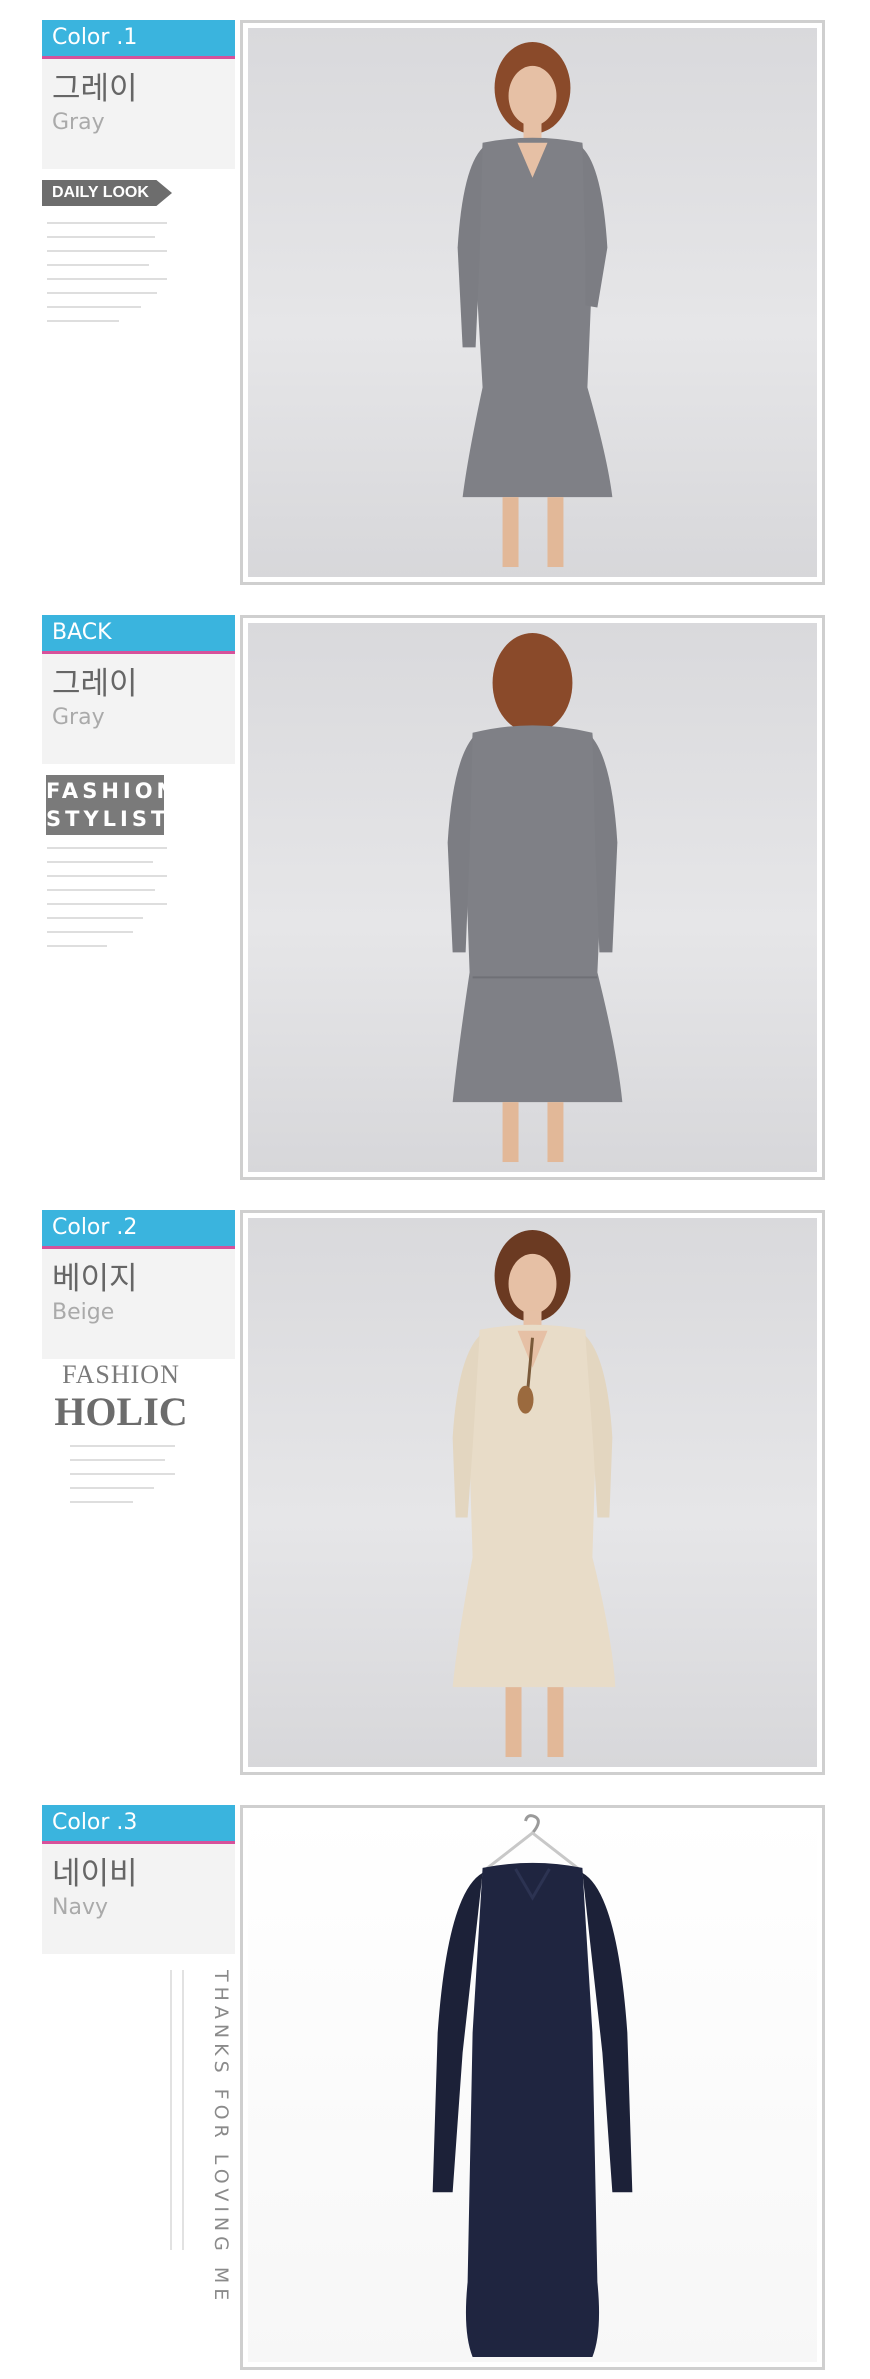  Describe the element at coordinates (112, 805) in the screenshot. I see `fashion-stylist-badge: FASHION STYLIST` at that location.